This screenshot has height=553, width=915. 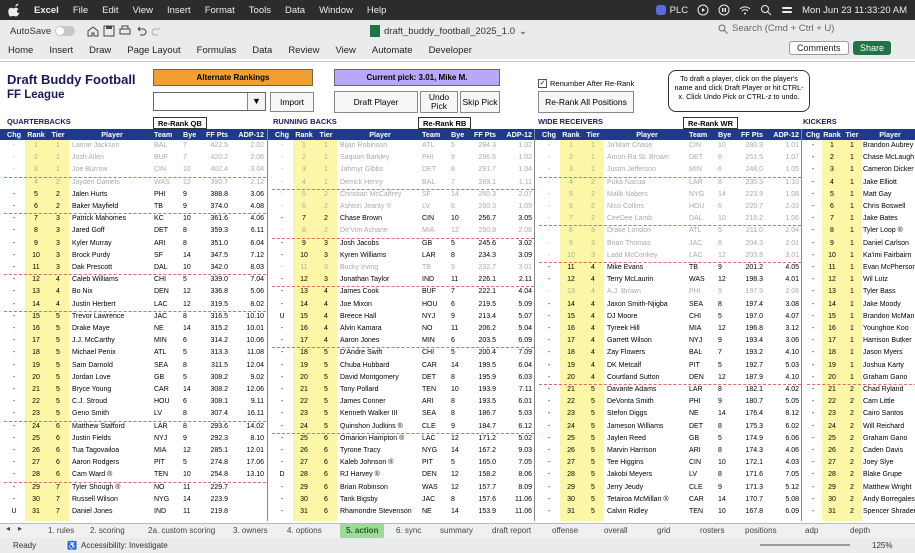 What do you see at coordinates (882, 545) in the screenshot?
I see `zoom-level: 125%` at bounding box center [882, 545].